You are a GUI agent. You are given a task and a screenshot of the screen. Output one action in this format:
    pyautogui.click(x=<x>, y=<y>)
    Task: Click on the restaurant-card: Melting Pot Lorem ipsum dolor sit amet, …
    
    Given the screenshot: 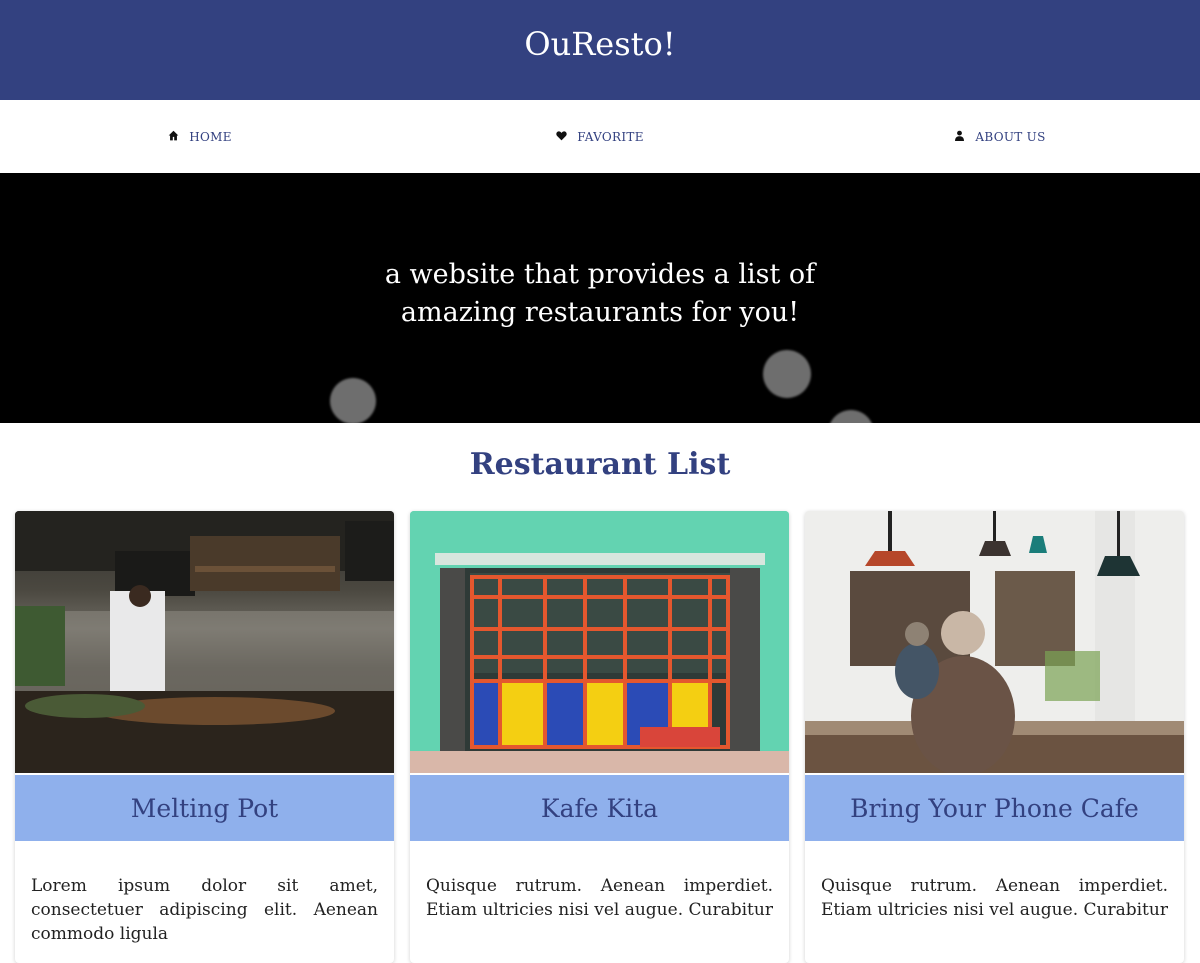 What is the action you would take?
    pyautogui.click(x=204, y=737)
    